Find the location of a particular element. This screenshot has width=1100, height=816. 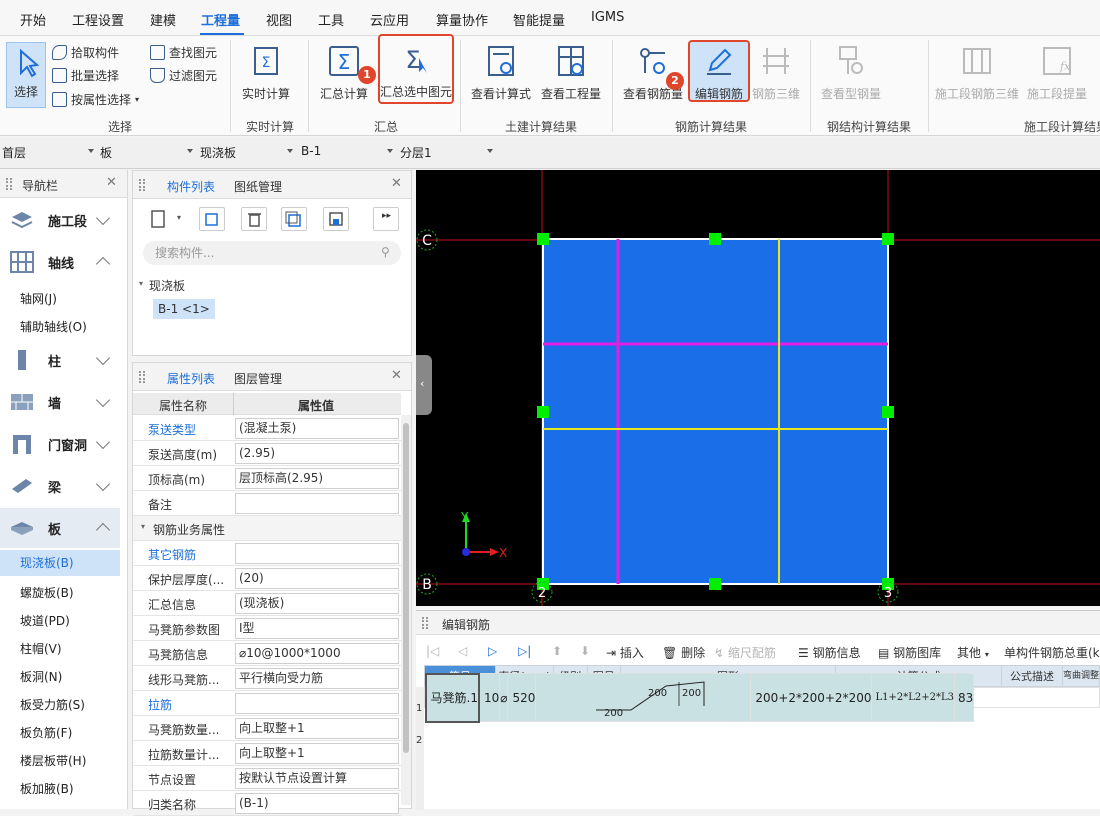

menu-smart-lift: 智能提量 is located at coordinates (539, 19).